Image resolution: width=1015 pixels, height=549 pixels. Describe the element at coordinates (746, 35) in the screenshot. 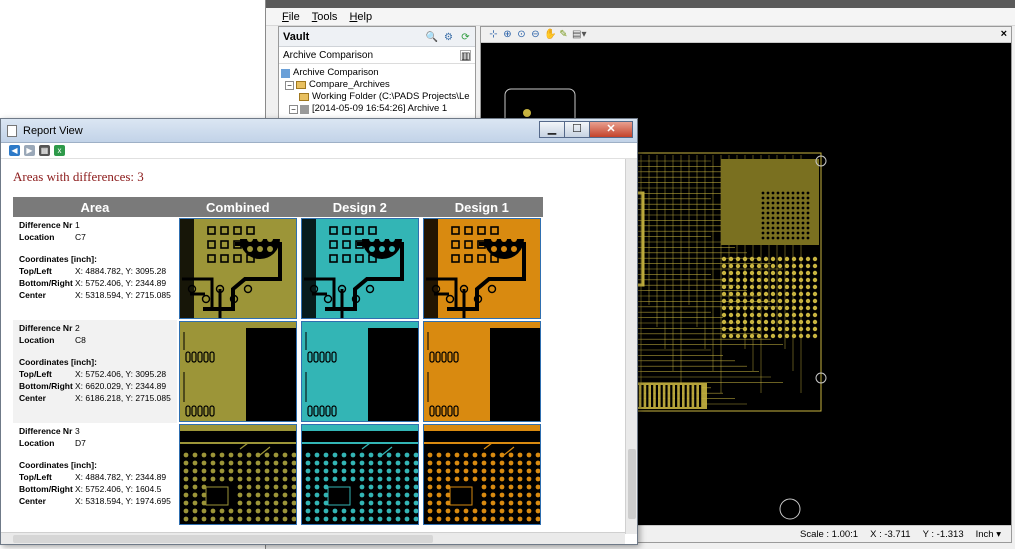

I see `viewer-toolbar: ⊹ ⊕ ⊙ ⊖ ✋ ✎ ▤▾ ×` at that location.